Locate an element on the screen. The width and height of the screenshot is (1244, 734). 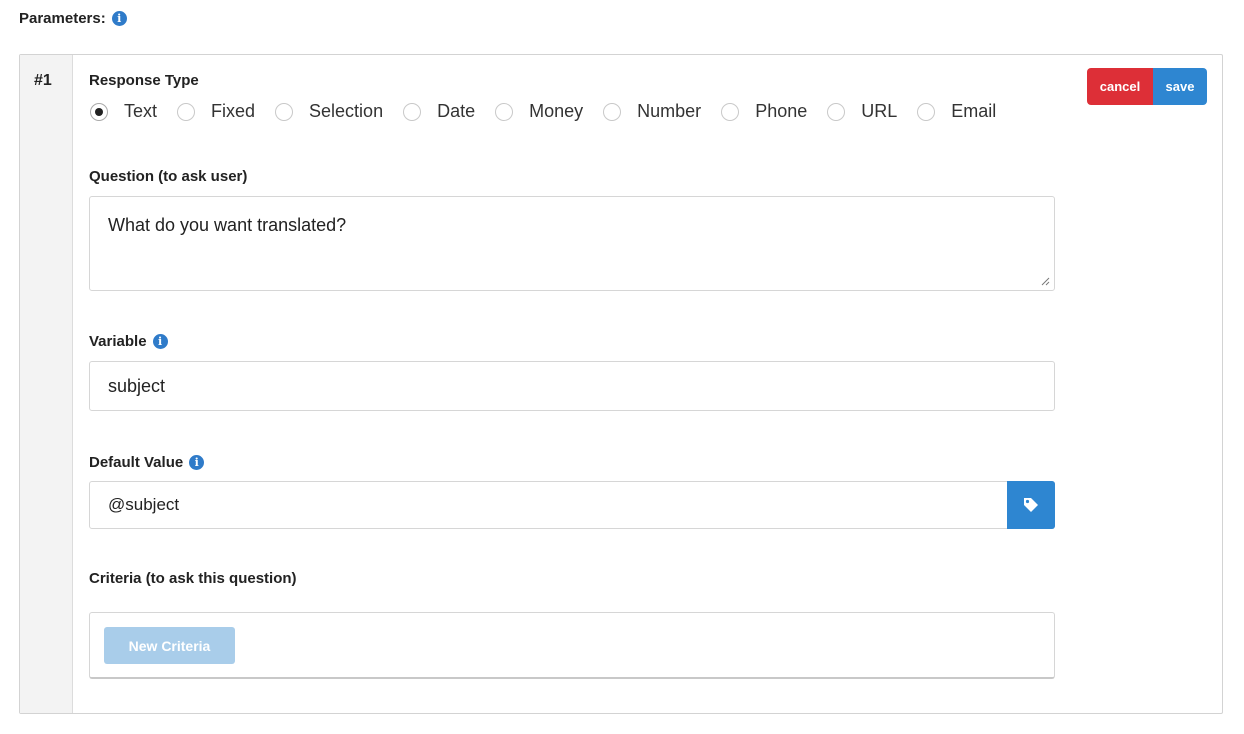
radio-button-money is located at coordinates (504, 111).